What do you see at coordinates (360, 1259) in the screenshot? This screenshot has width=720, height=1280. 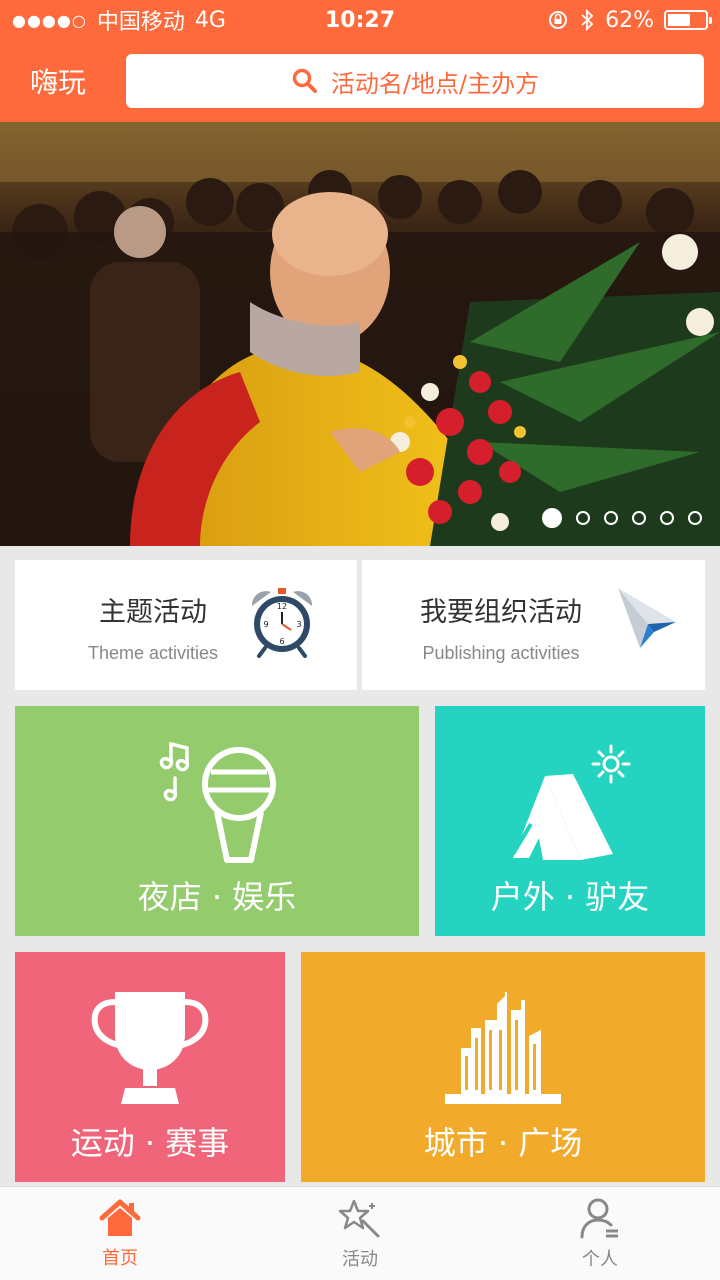 I see `tab-label: 活动` at bounding box center [360, 1259].